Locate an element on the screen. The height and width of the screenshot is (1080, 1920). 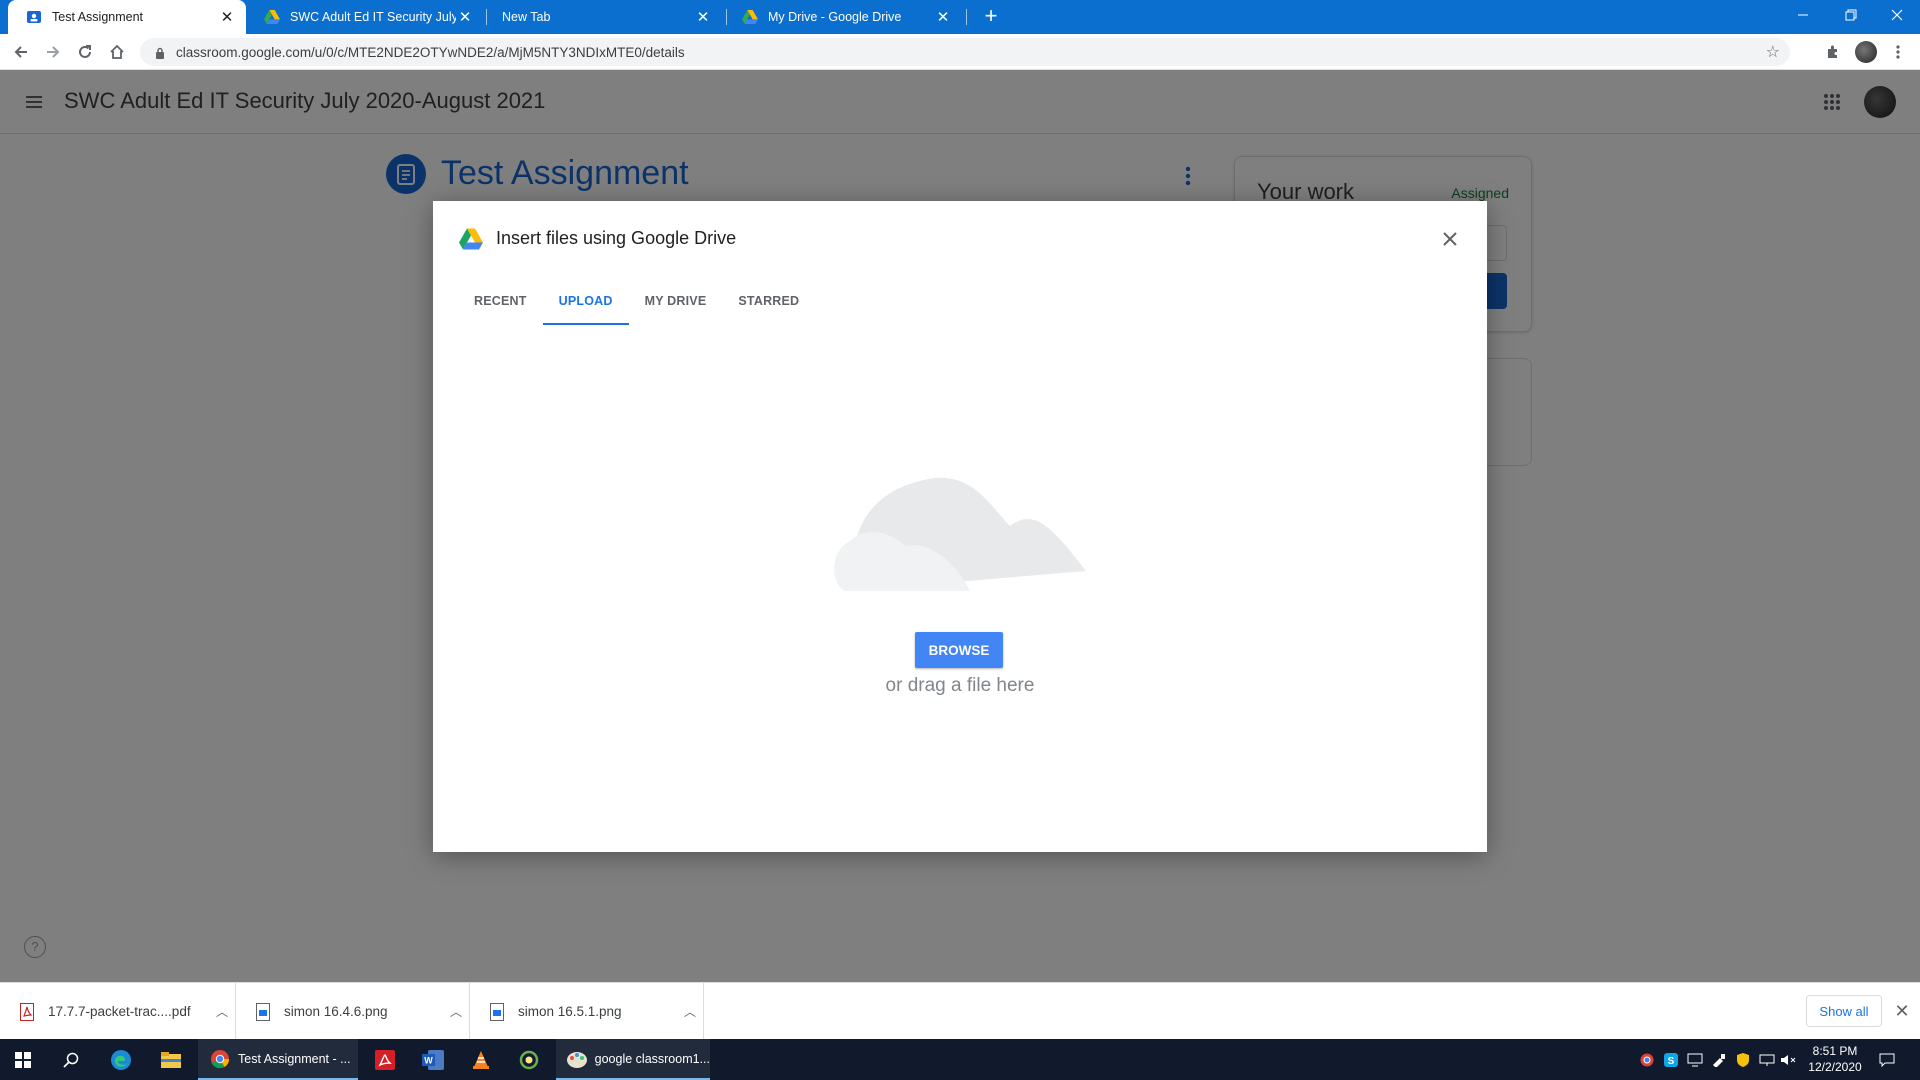
search-icon is located at coordinates (71, 1059).